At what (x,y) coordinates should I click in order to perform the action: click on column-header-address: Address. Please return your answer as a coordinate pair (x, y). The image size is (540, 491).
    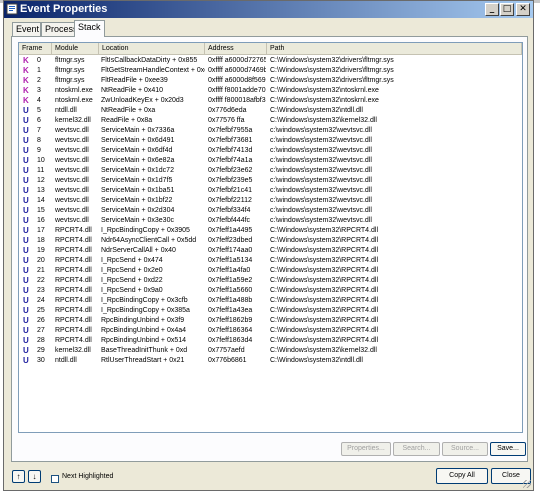
    Looking at the image, I should click on (236, 49).